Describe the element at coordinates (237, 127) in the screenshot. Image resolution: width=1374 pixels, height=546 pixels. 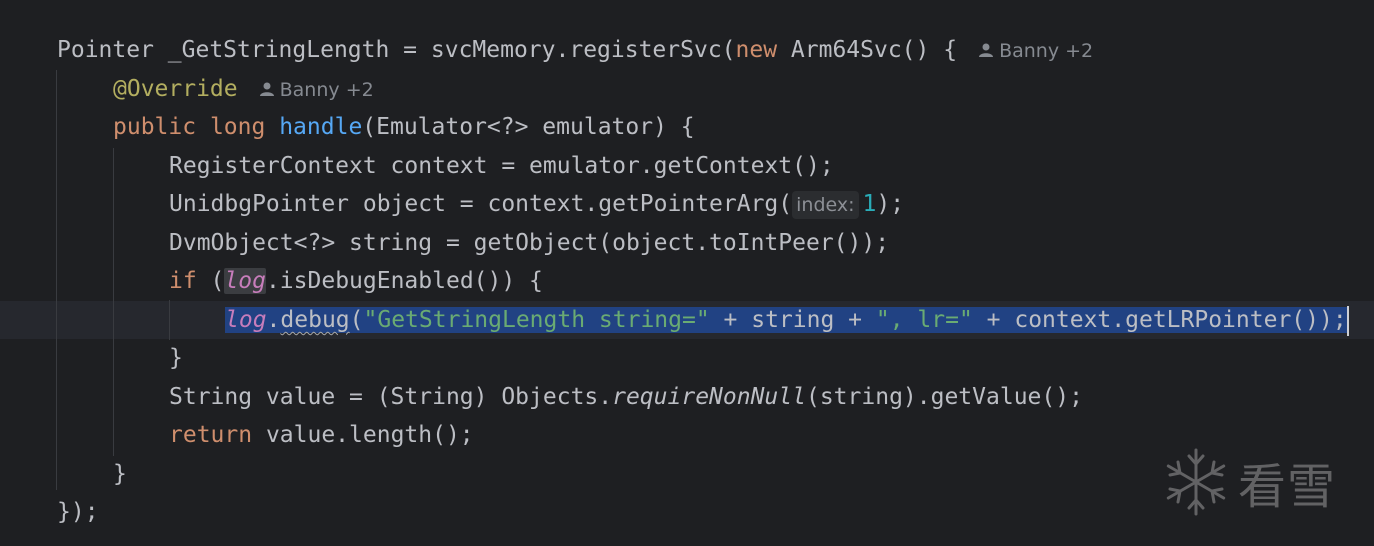
I see `keyword-long: long` at that location.